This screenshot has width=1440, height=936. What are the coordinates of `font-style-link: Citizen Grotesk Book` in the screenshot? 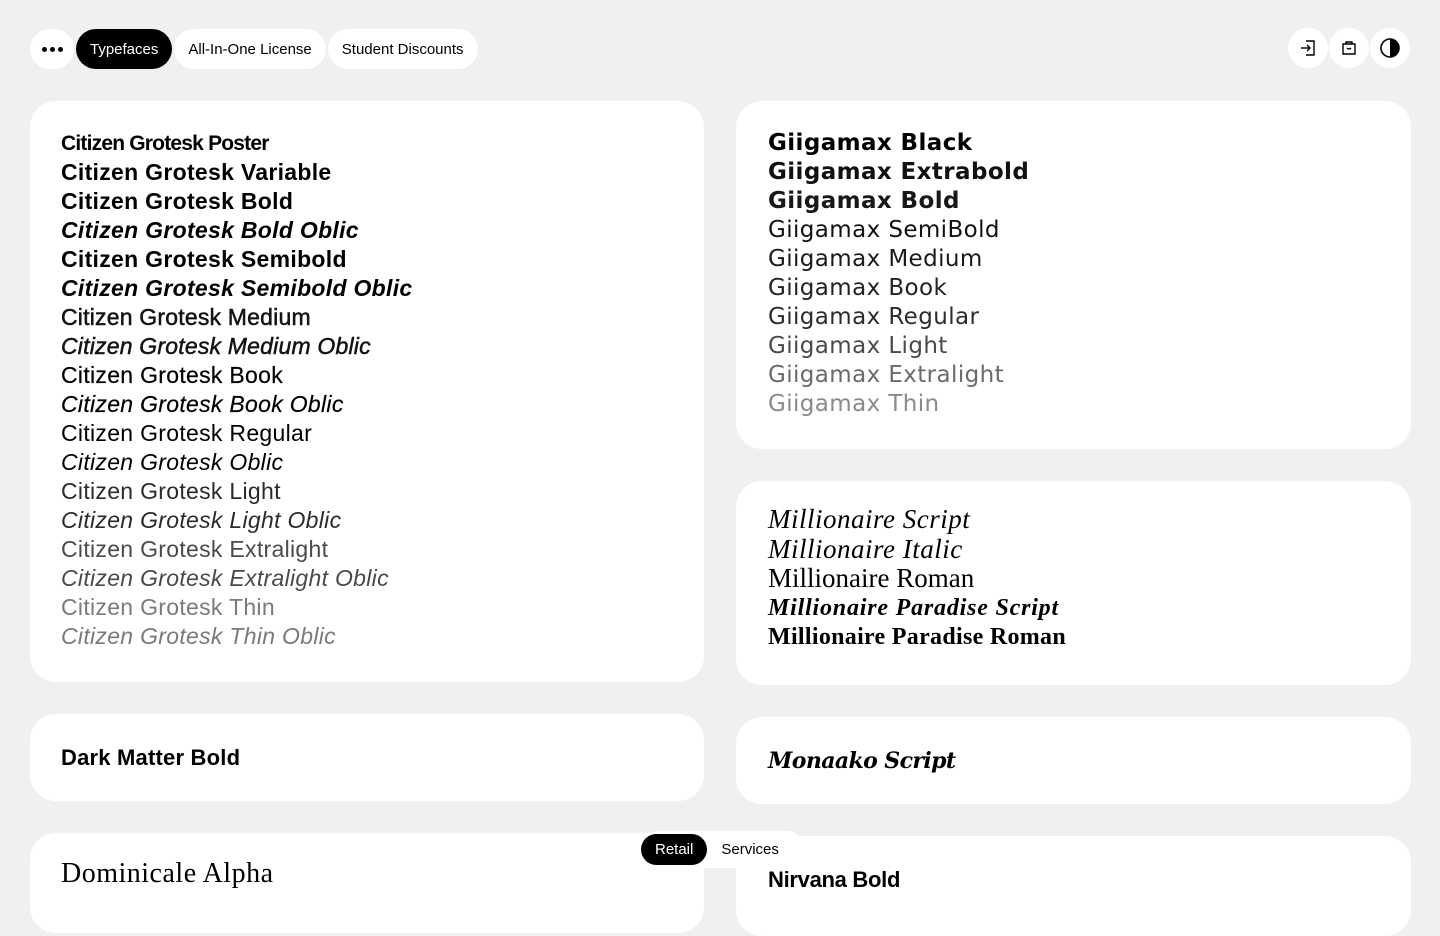 It's located at (367, 375).